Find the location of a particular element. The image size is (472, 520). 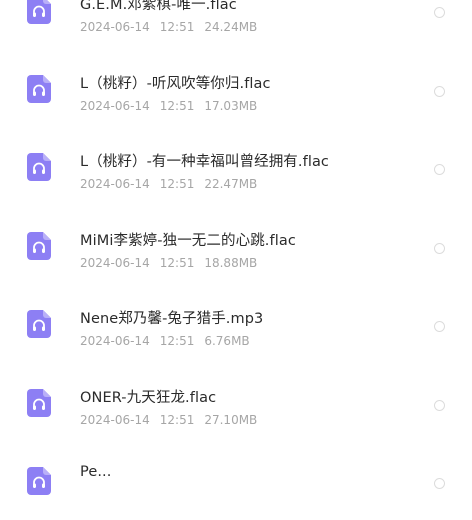

file-size: 22.47MB is located at coordinates (231, 184).